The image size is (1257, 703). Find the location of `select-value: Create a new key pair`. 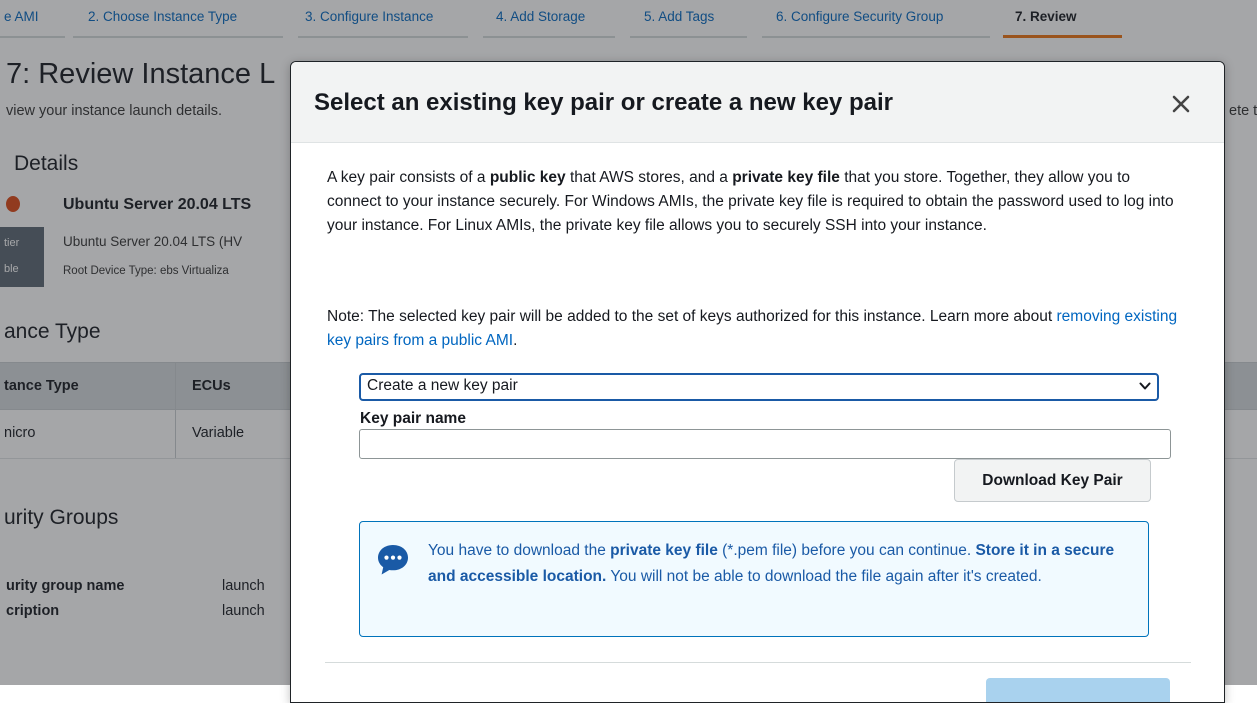

select-value: Create a new key pair is located at coordinates (442, 385).